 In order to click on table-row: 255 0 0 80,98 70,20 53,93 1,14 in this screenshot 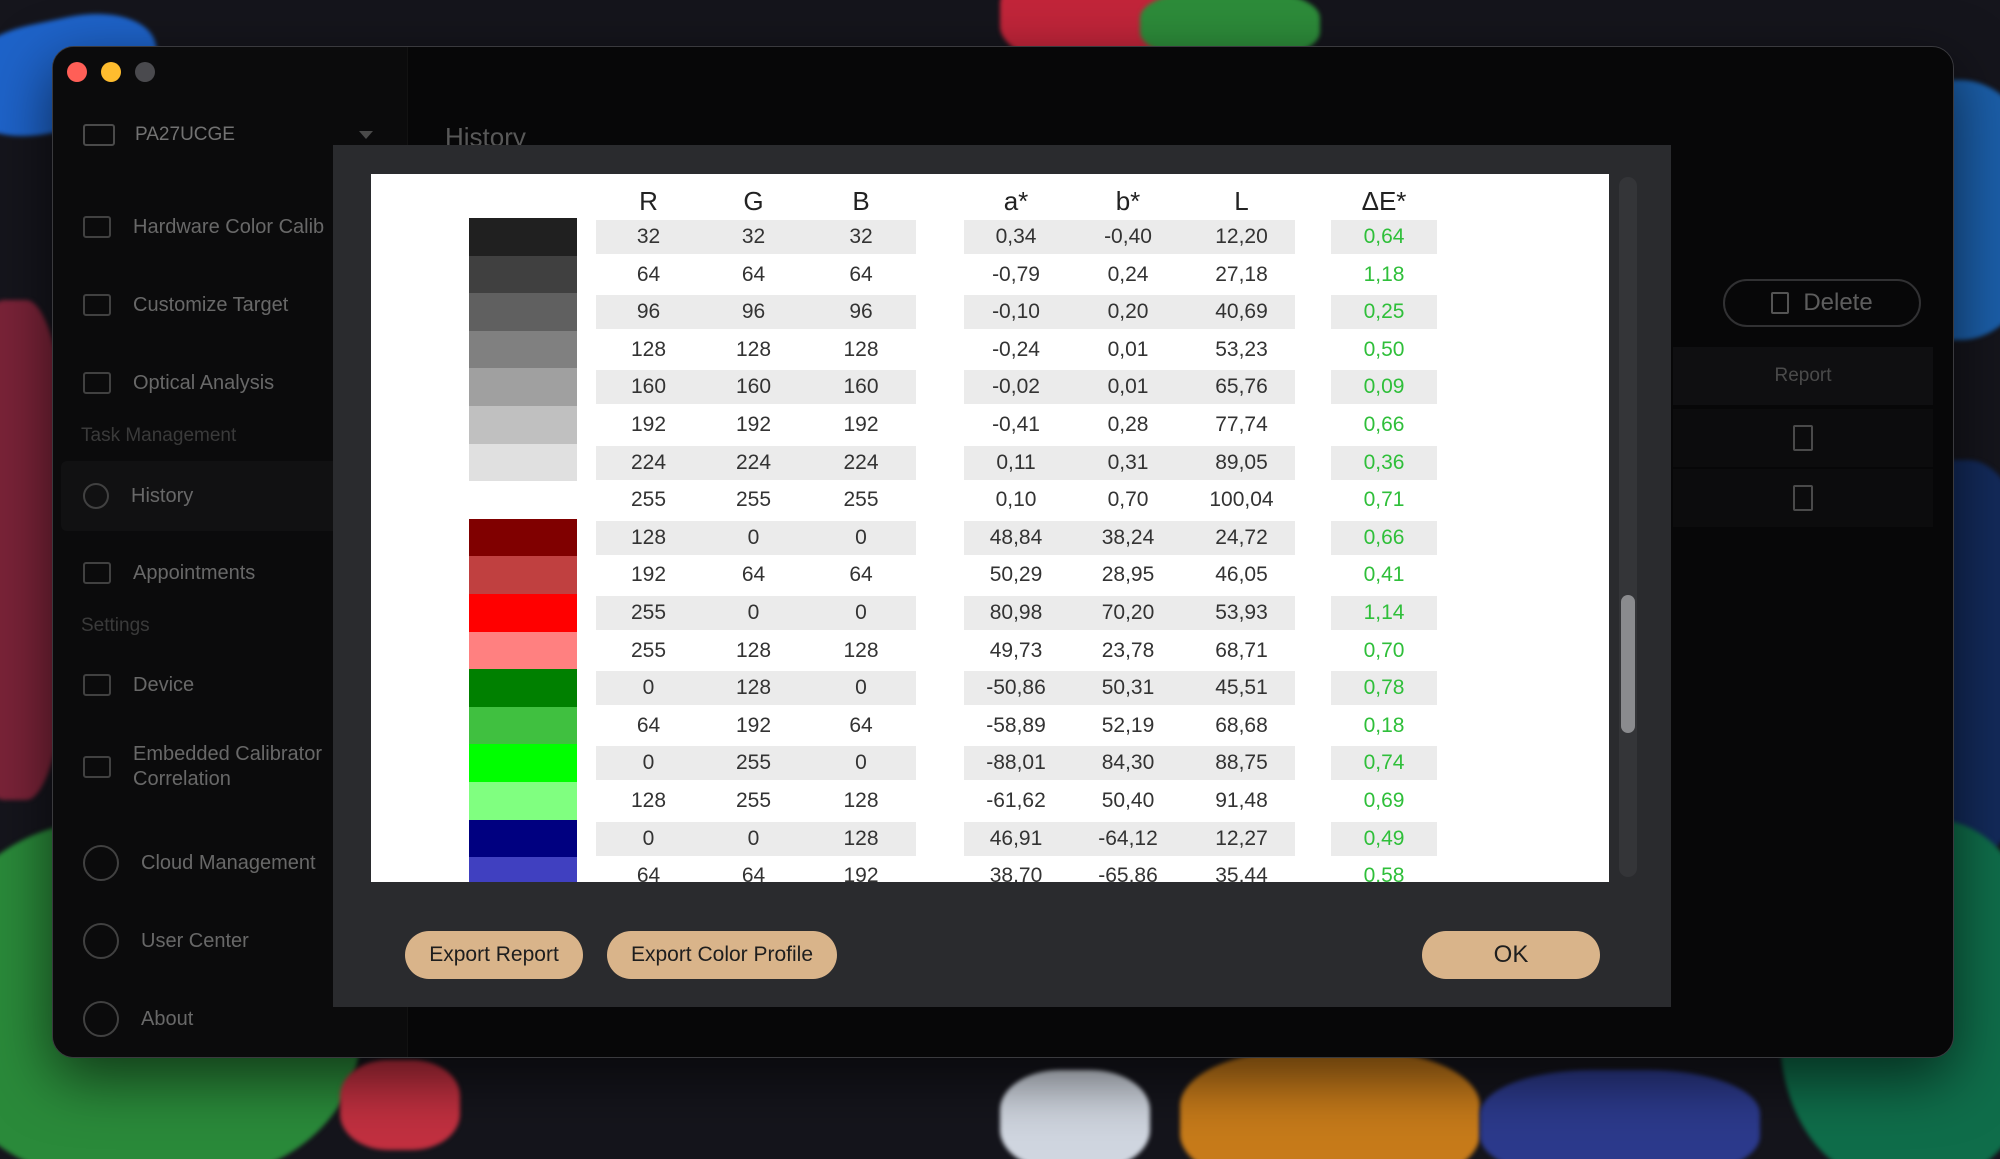, I will do `click(990, 613)`.